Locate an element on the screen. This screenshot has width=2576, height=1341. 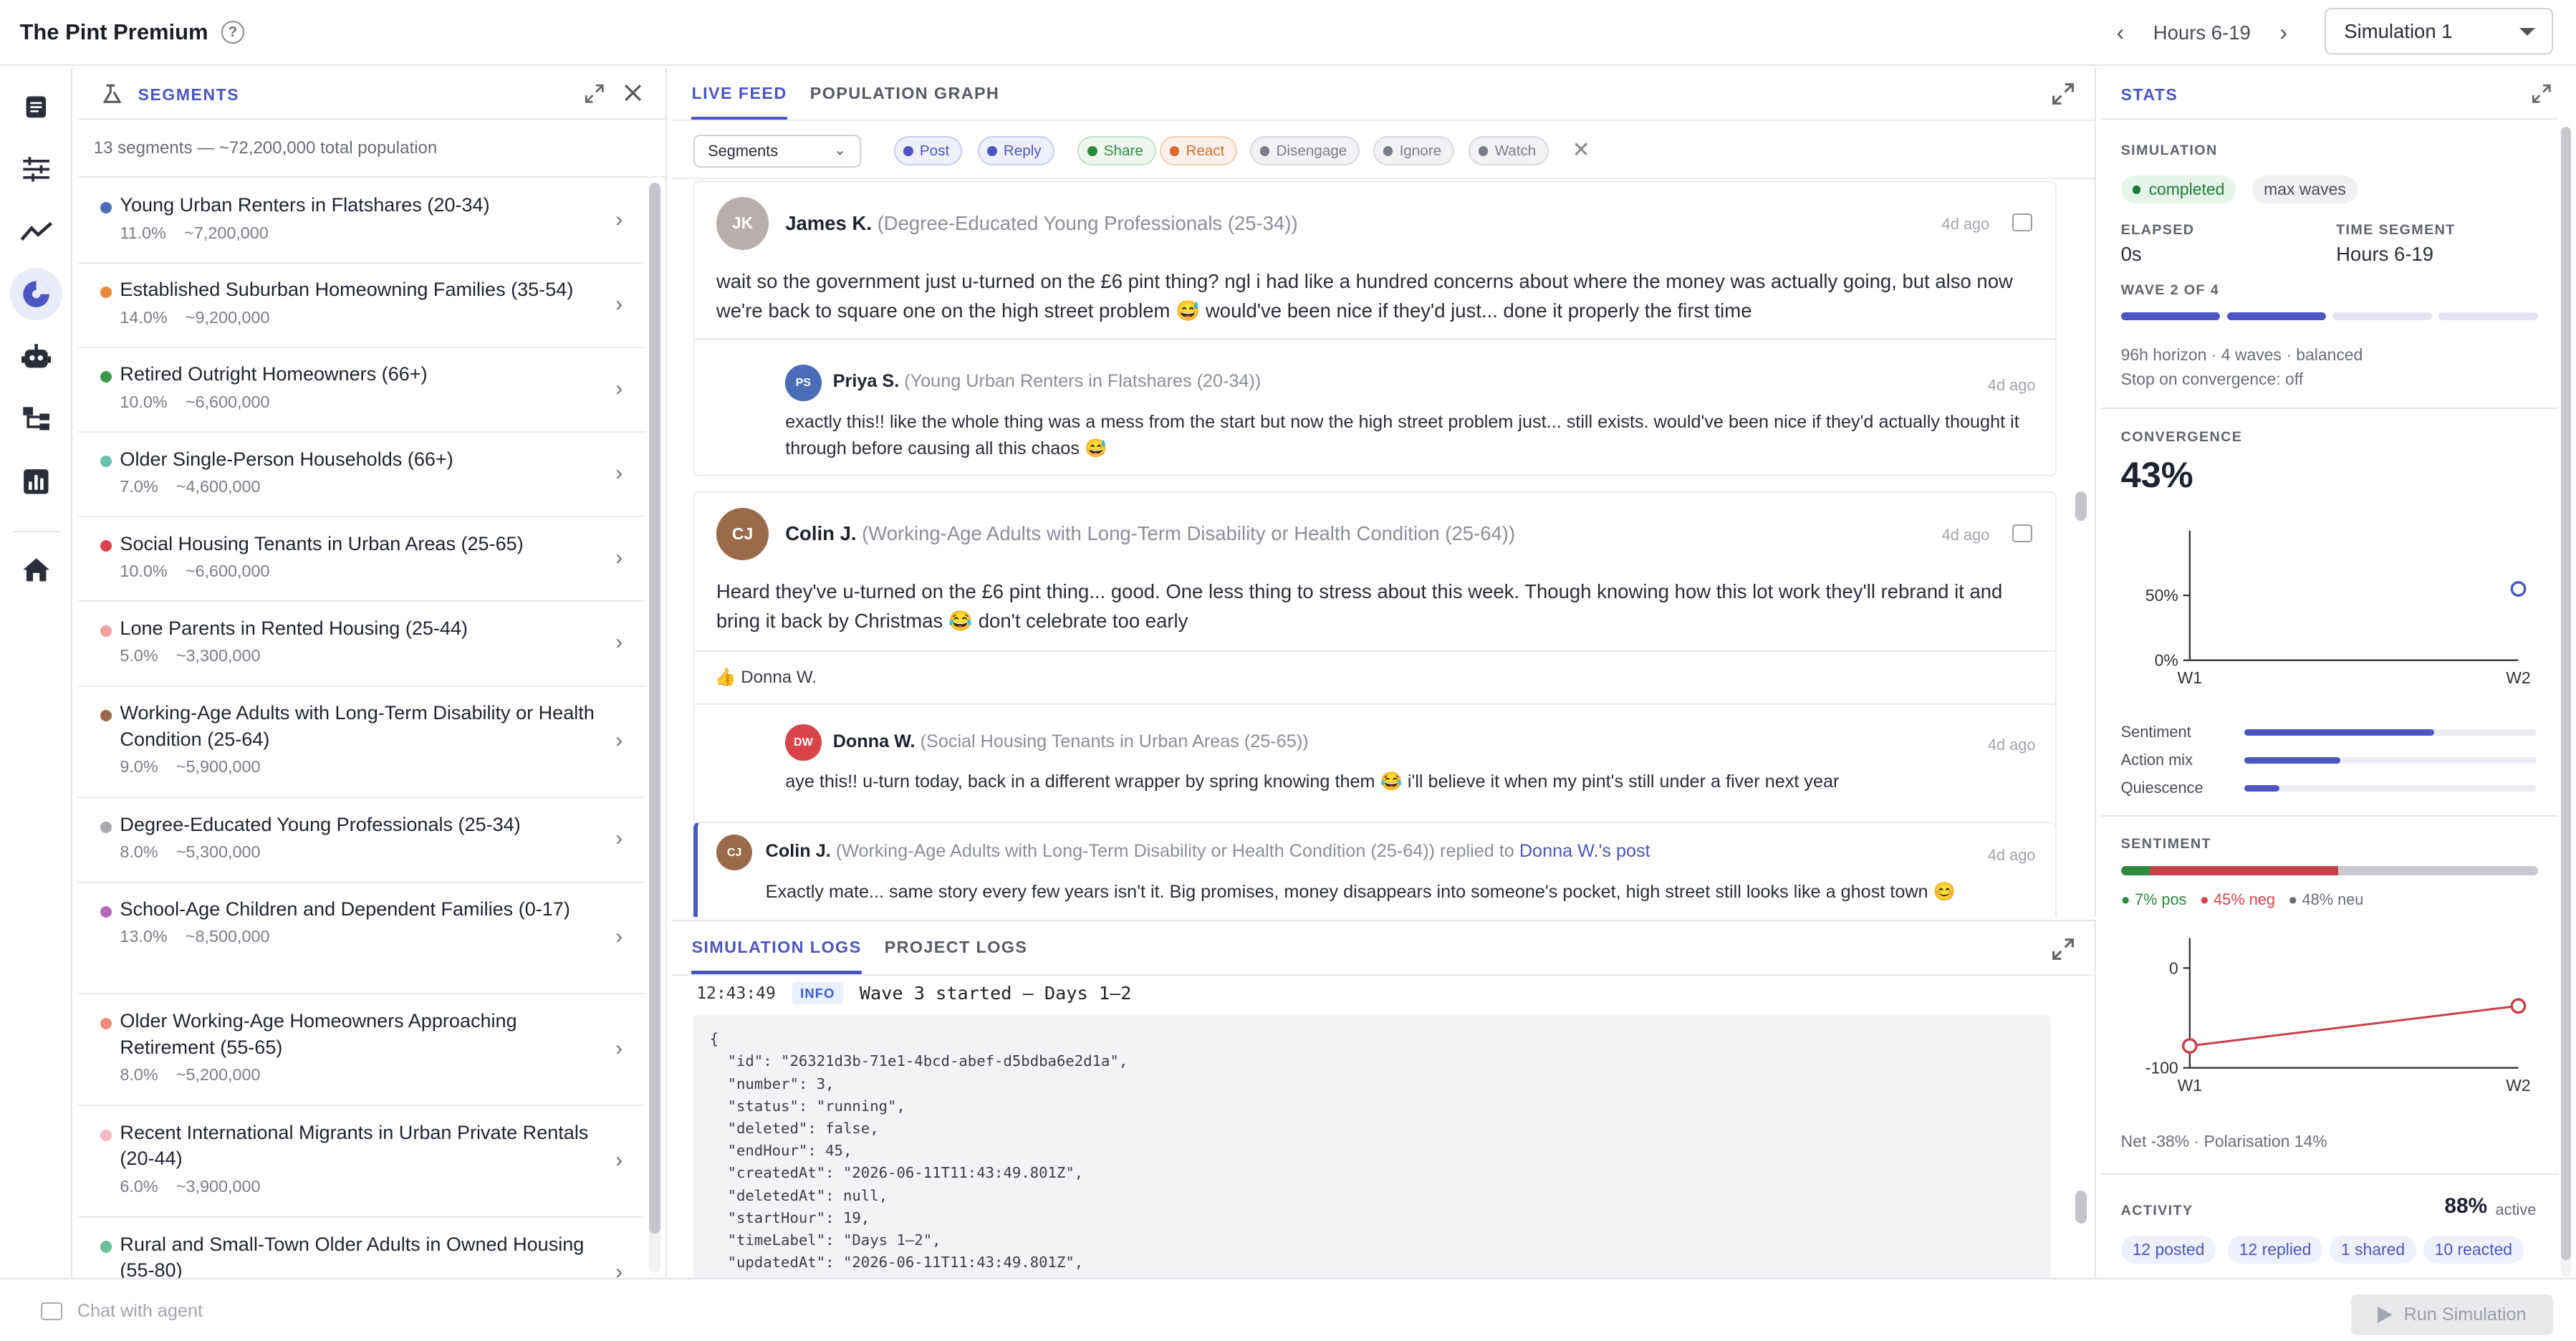
segment-meta: 9.0% ~5,900,000 is located at coordinates (358, 767).